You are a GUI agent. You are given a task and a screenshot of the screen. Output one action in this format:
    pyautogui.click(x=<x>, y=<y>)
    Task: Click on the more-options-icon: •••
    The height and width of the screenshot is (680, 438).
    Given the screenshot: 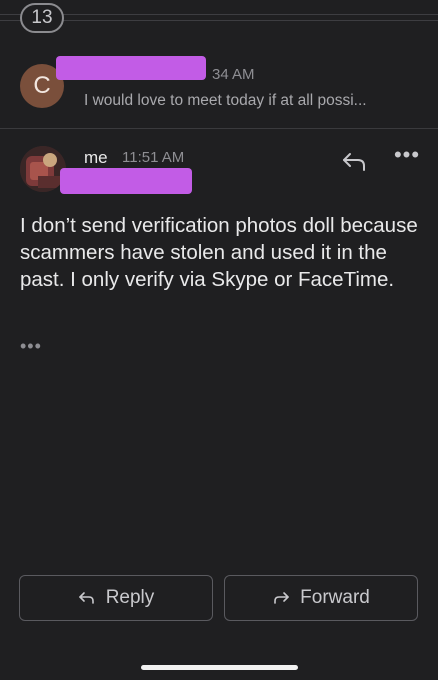 What is the action you would take?
    pyautogui.click(x=407, y=159)
    